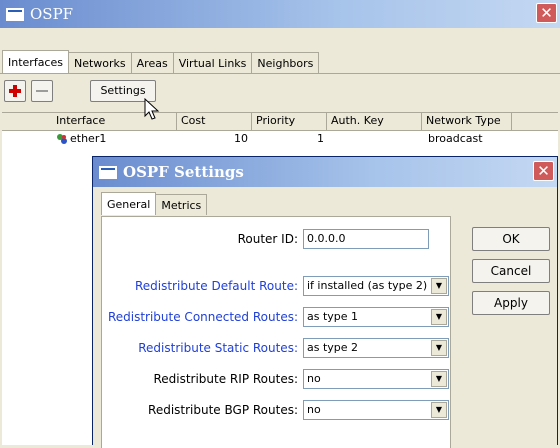  I want to click on mouse-cursor-icon, so click(152, 109).